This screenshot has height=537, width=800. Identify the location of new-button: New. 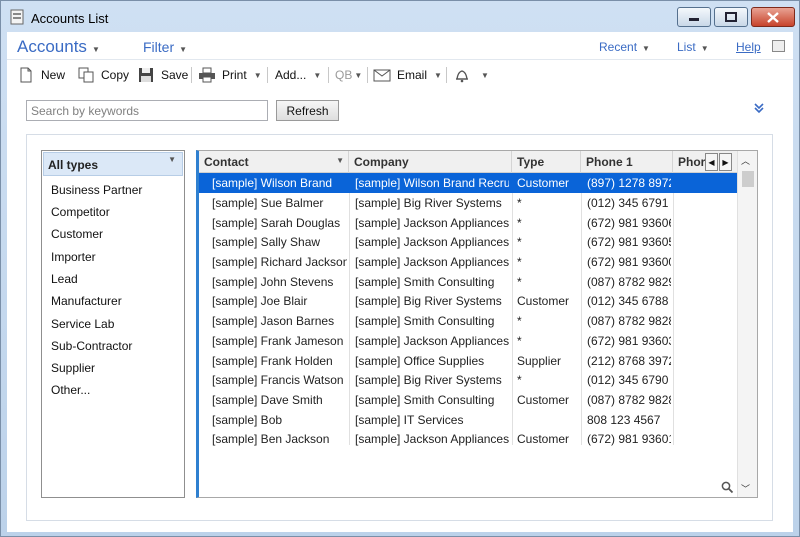
(41, 75).